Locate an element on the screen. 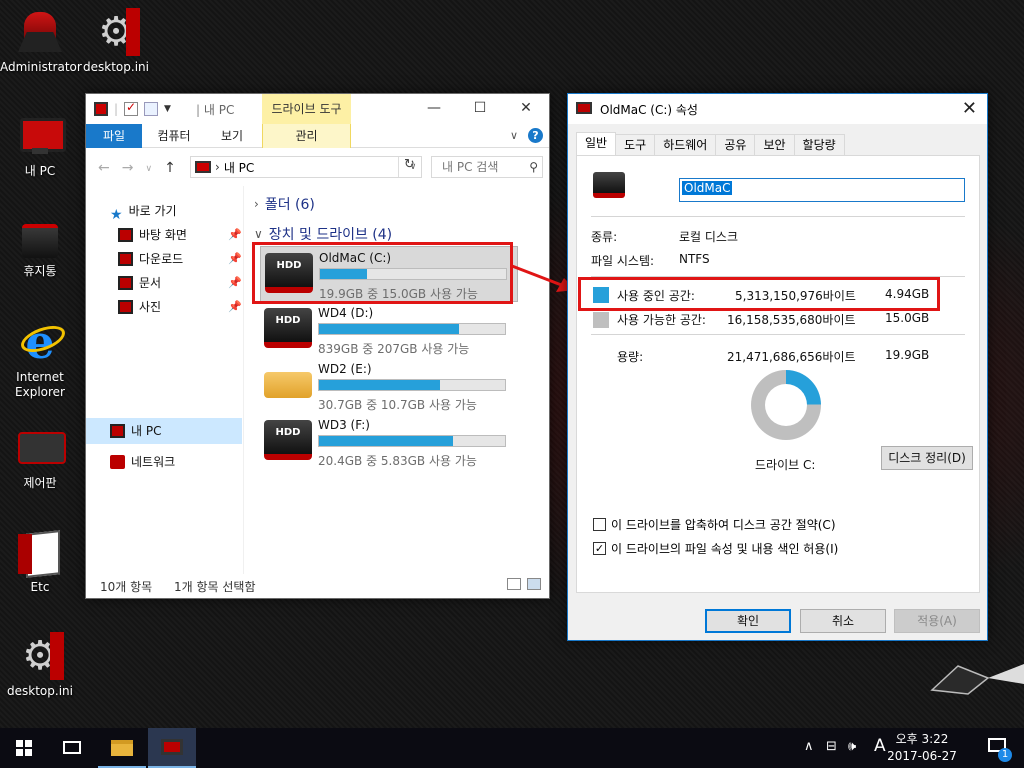 This screenshot has height=768, width=1024. group-header-devices: ∨ 장치 및 드라이브 (4) is located at coordinates (323, 234).